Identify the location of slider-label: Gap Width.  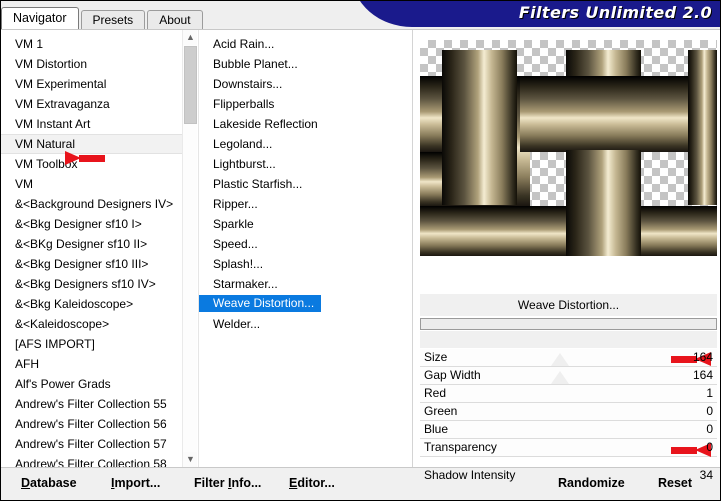
(452, 375).